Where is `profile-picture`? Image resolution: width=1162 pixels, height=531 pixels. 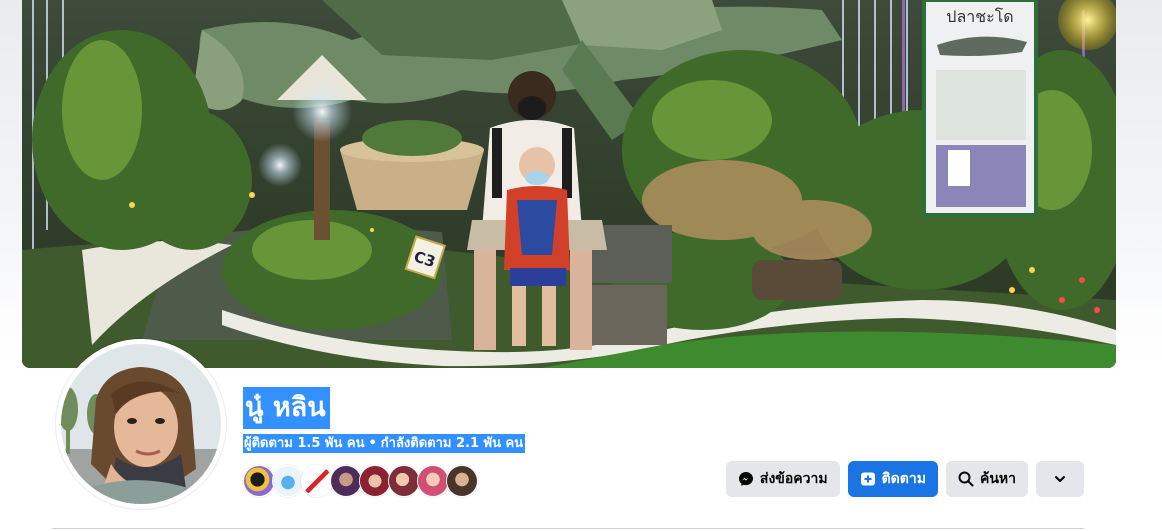 profile-picture is located at coordinates (141, 424).